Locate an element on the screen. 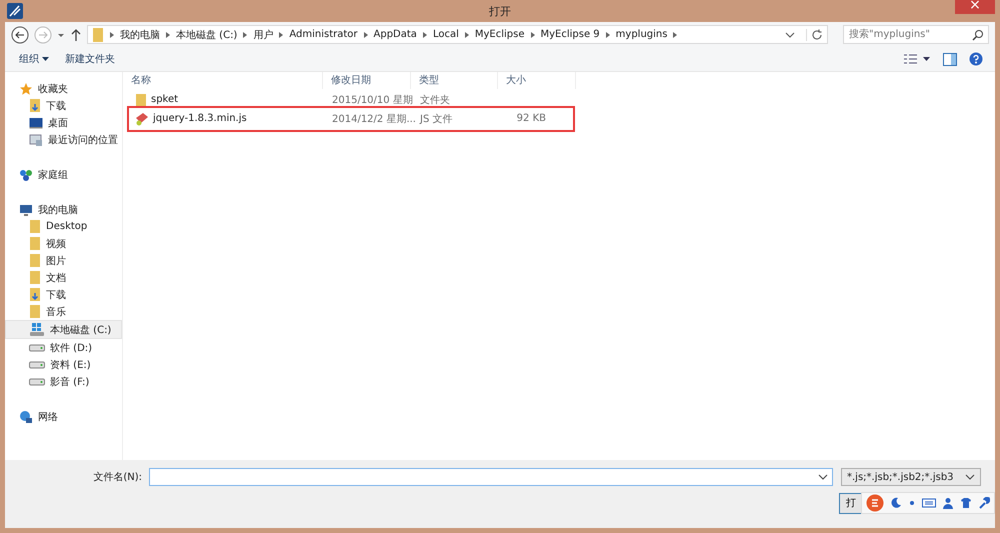 This screenshot has width=1000, height=533. breadcrumb-item: Local is located at coordinates (445, 34).